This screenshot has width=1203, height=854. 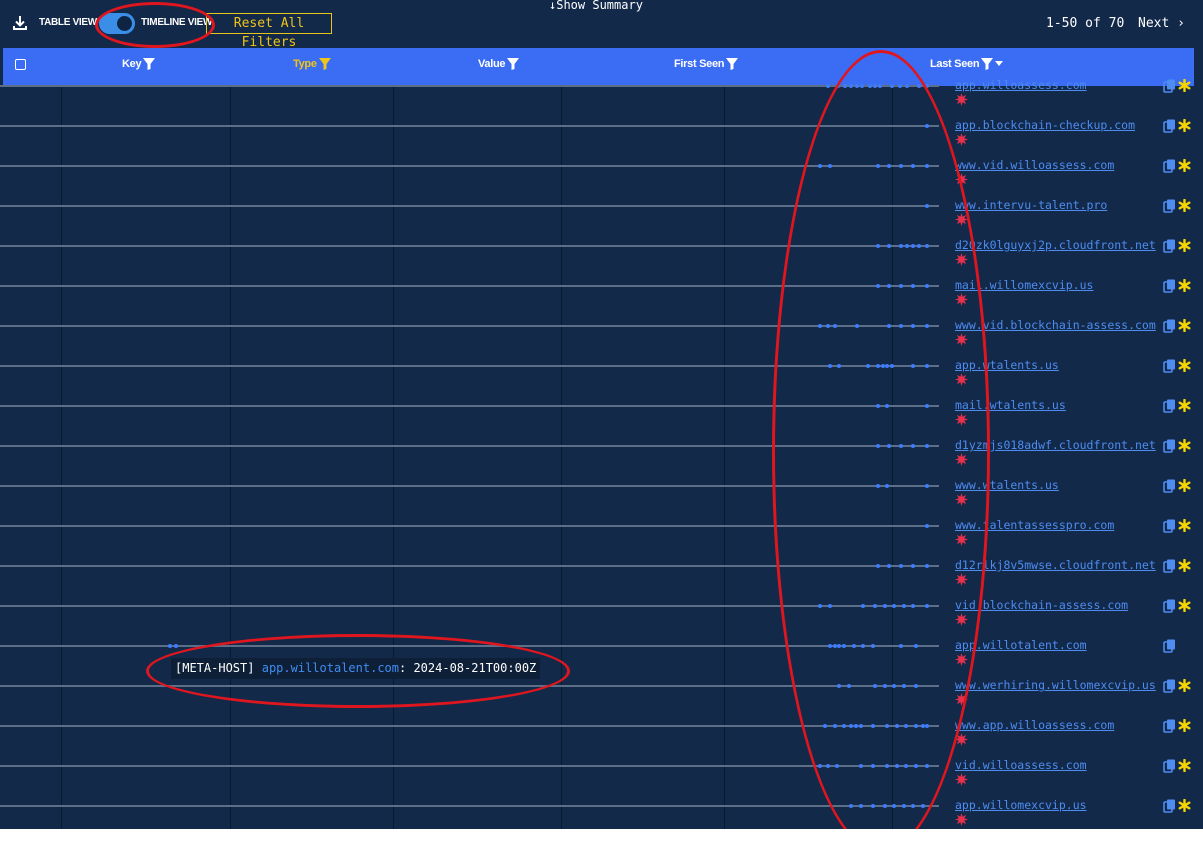 I want to click on timeline-view-label: TIMELINE VIEW, so click(x=176, y=22).